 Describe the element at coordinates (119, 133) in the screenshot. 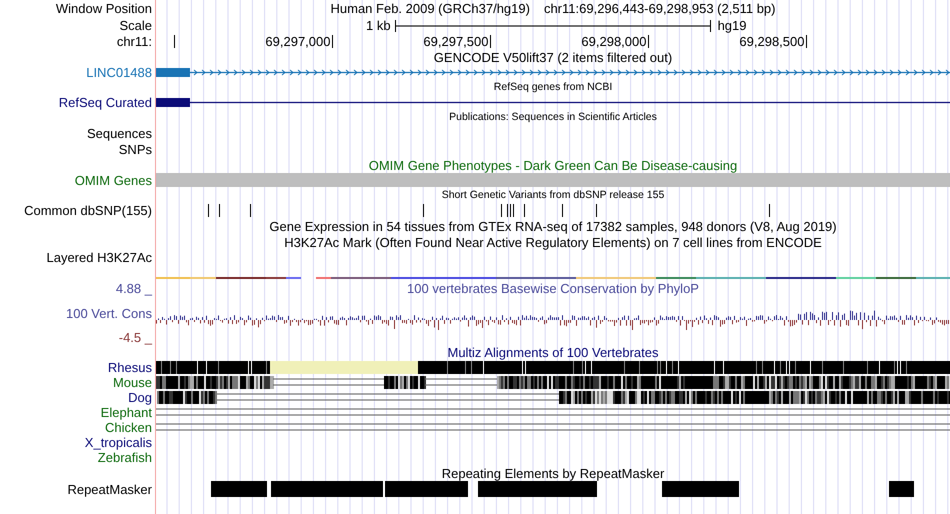

I see `track-label: Sequences` at that location.